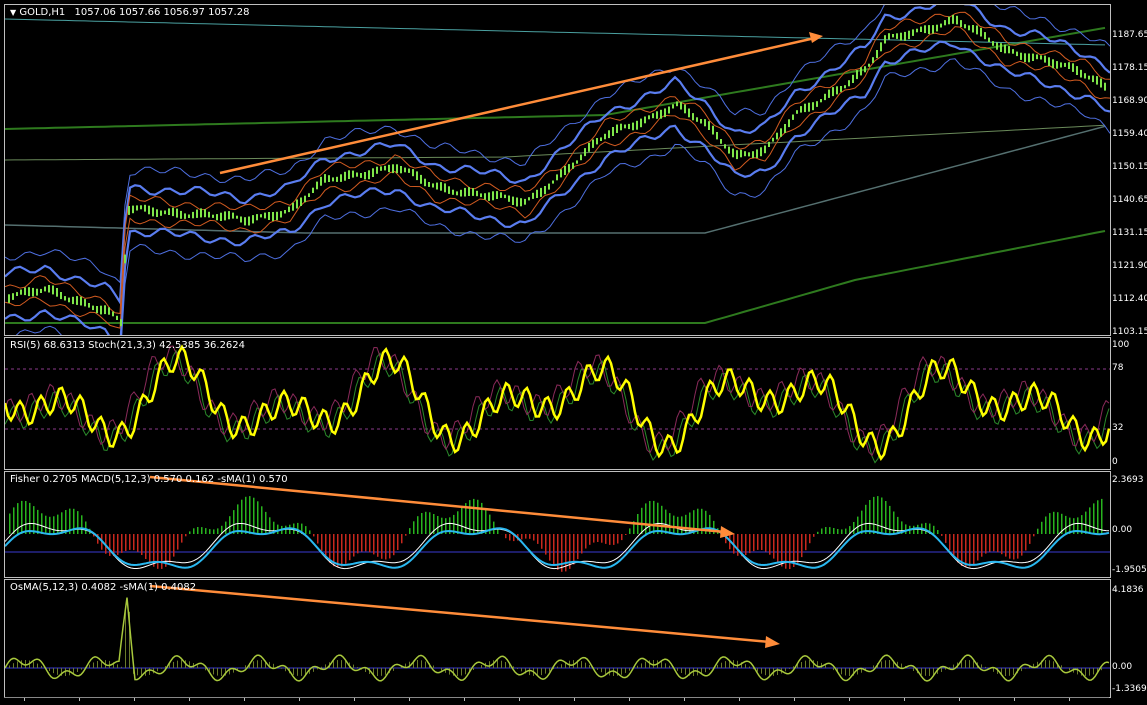  I want to click on triangle-down-icon: ▼, so click(13, 12).